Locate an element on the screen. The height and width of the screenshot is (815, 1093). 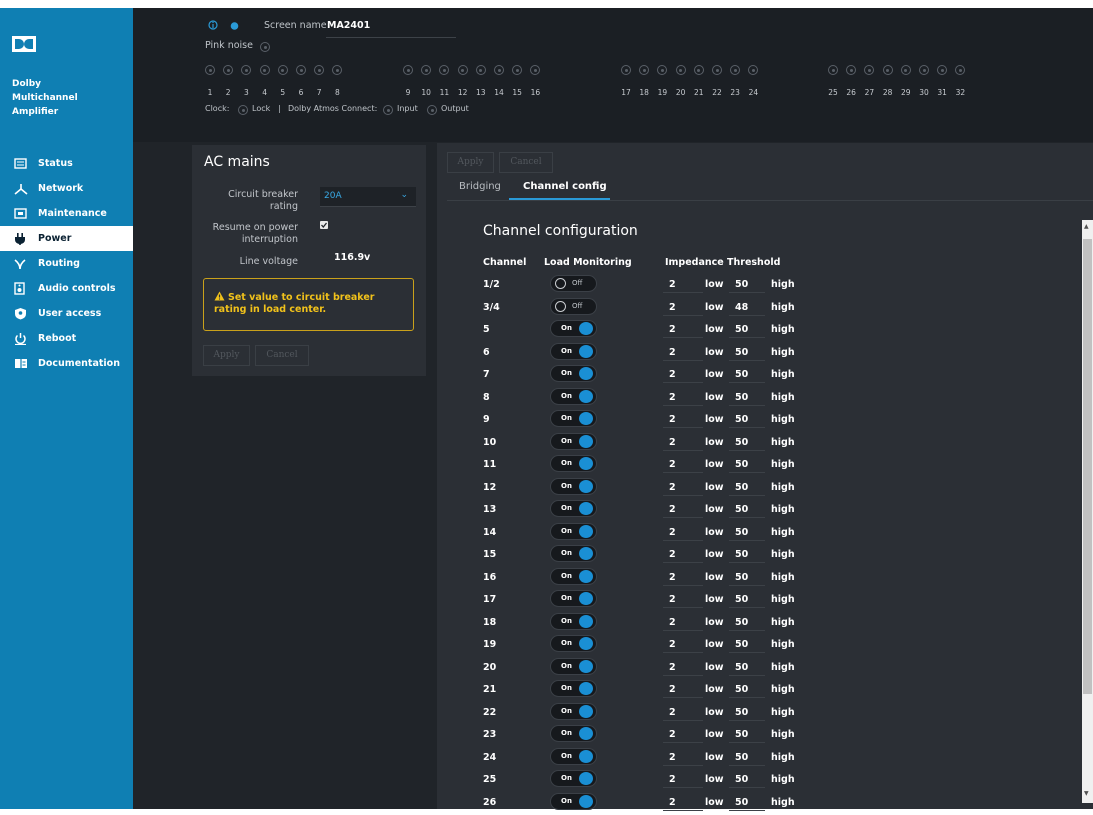
breaker-rating-select: 20A ⌄ is located at coordinates (368, 197).